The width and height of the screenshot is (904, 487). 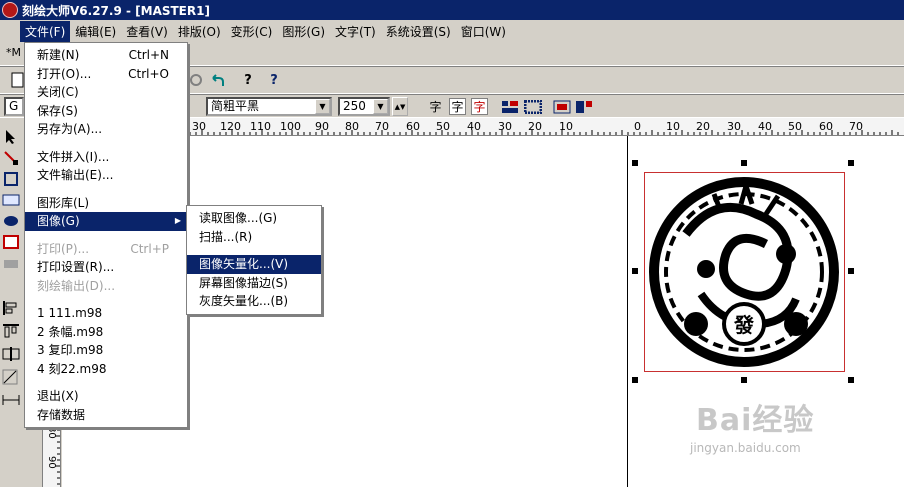 I want to click on file-menu-item: 2 条幅.m98, so click(x=106, y=332).